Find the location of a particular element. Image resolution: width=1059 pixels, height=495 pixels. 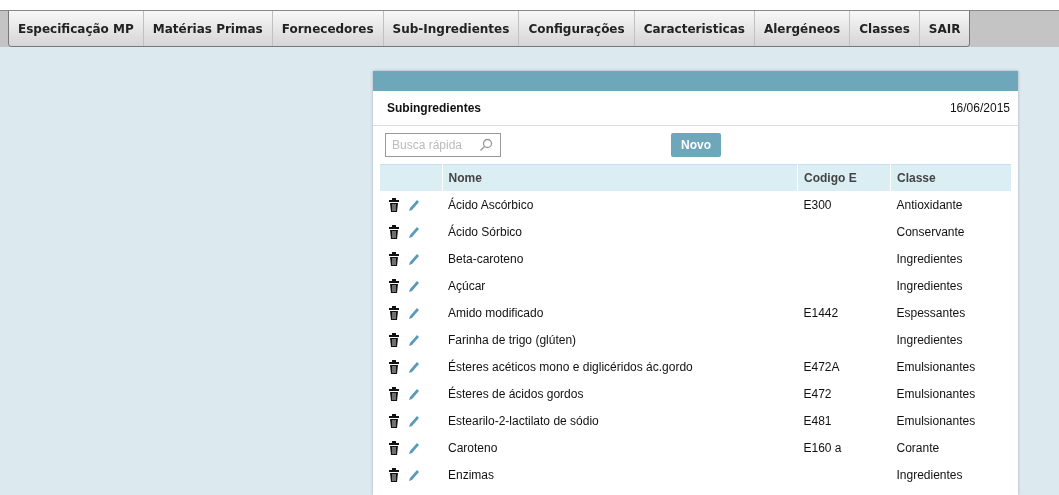

name-cell: Ésteres acéticos mono e diglicéridos ác.gordo is located at coordinates (570, 366).